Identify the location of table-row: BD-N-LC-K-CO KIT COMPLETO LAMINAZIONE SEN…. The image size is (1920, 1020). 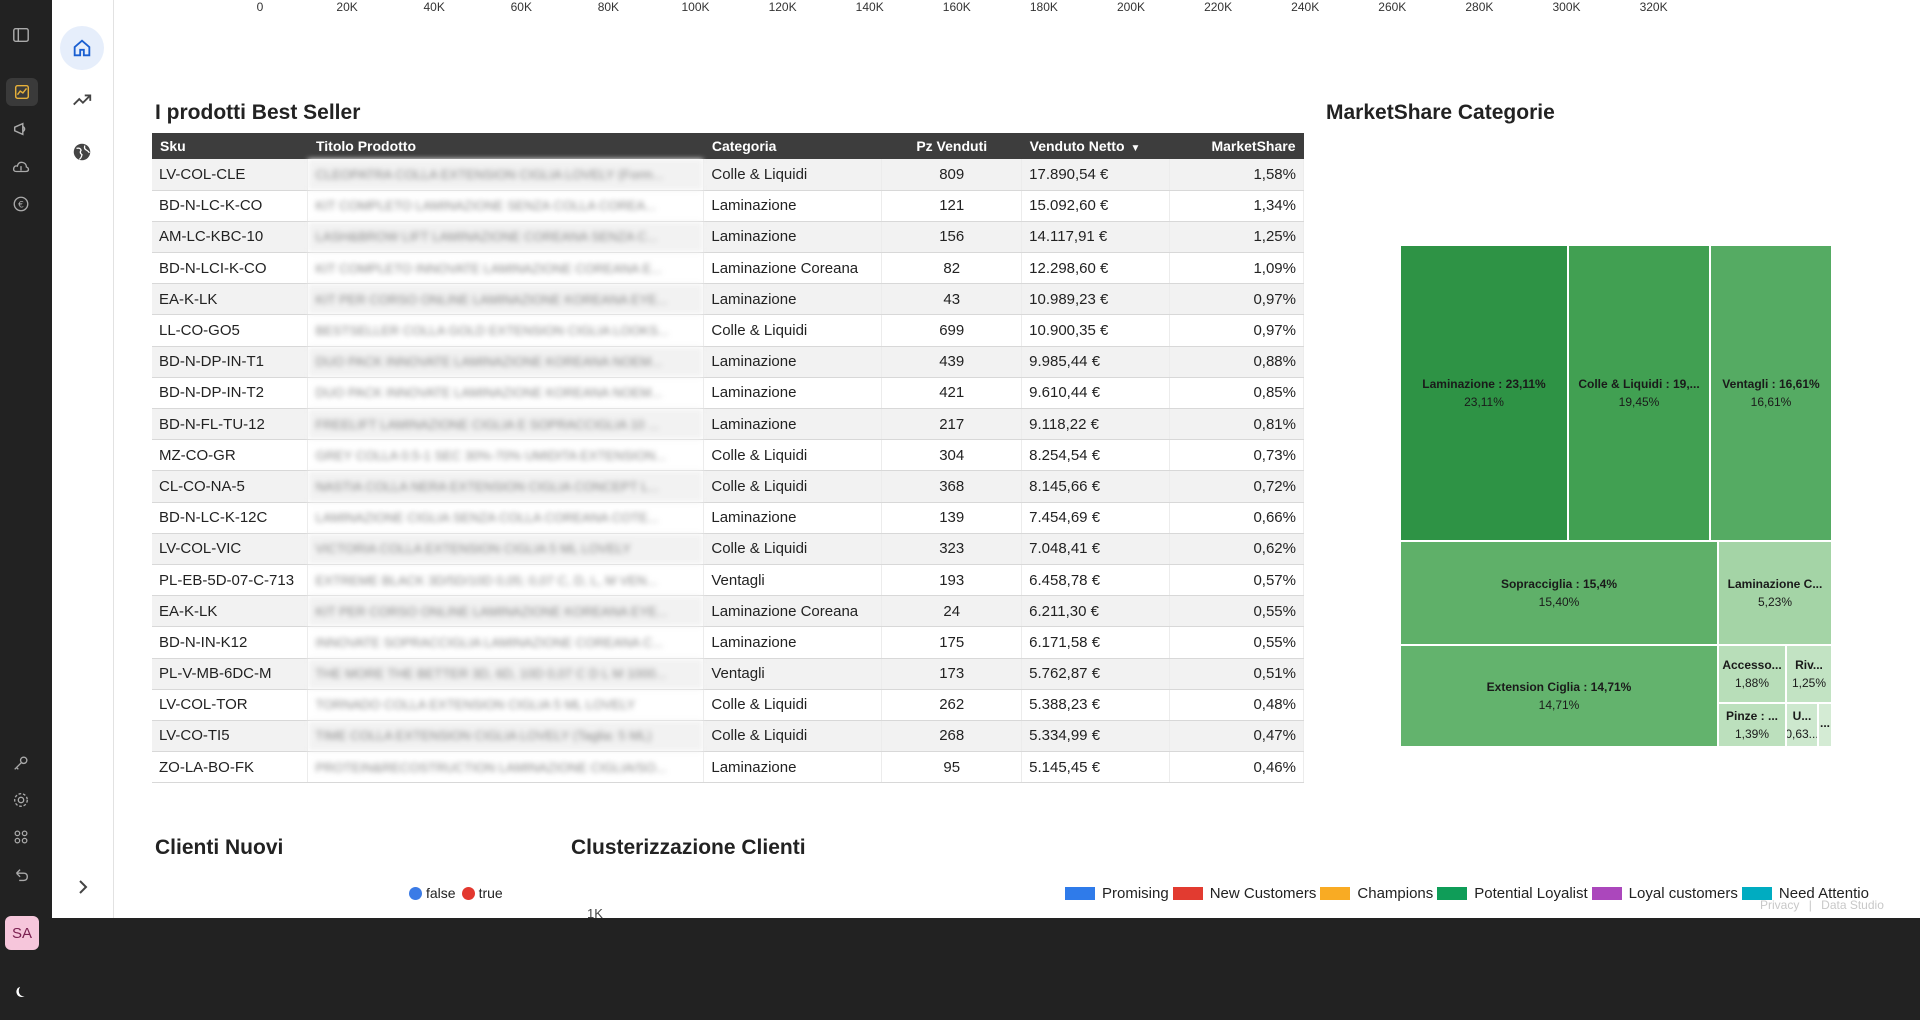
(728, 206).